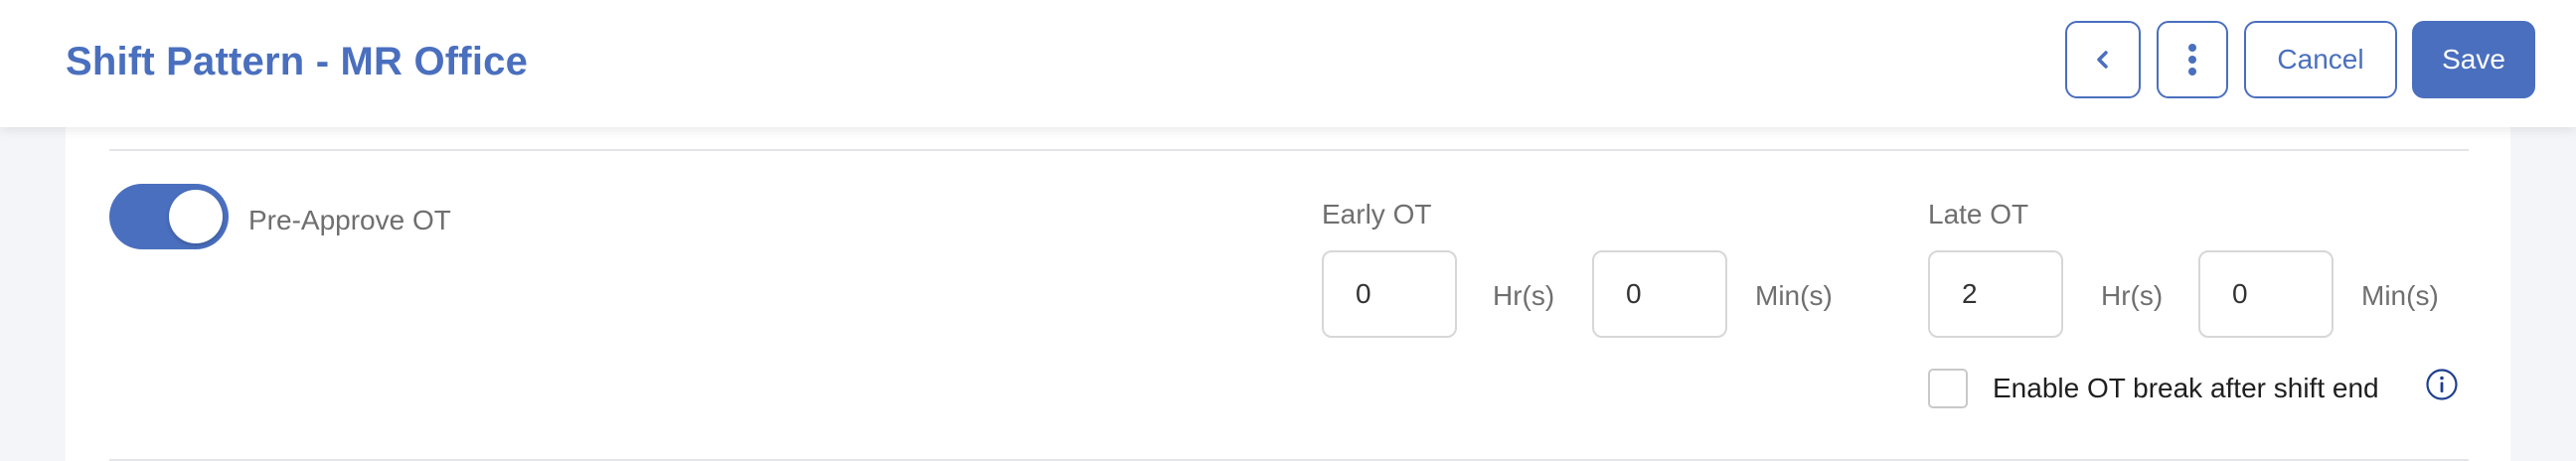  What do you see at coordinates (1289, 150) in the screenshot?
I see `divider-top` at bounding box center [1289, 150].